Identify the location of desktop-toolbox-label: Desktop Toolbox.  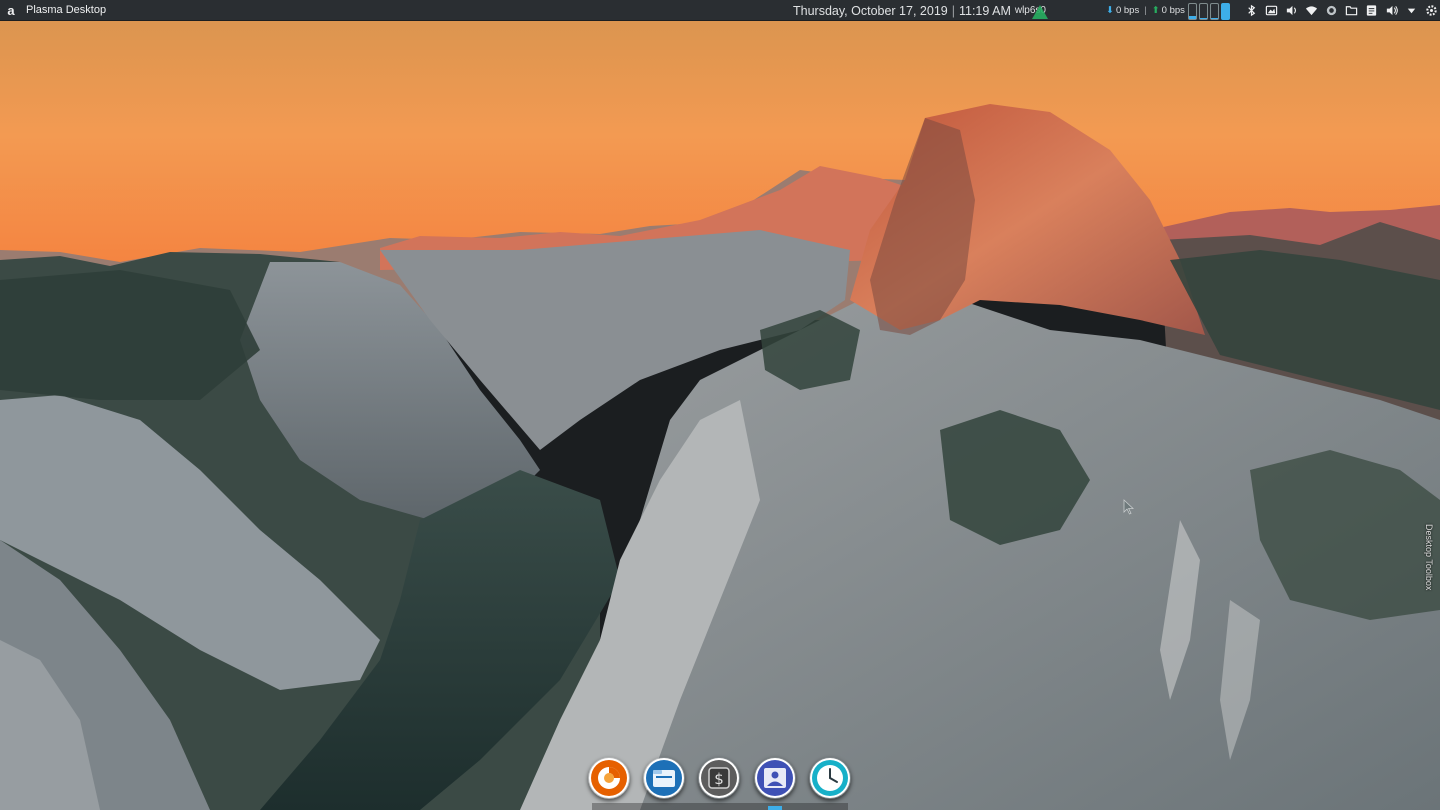
(1429, 557).